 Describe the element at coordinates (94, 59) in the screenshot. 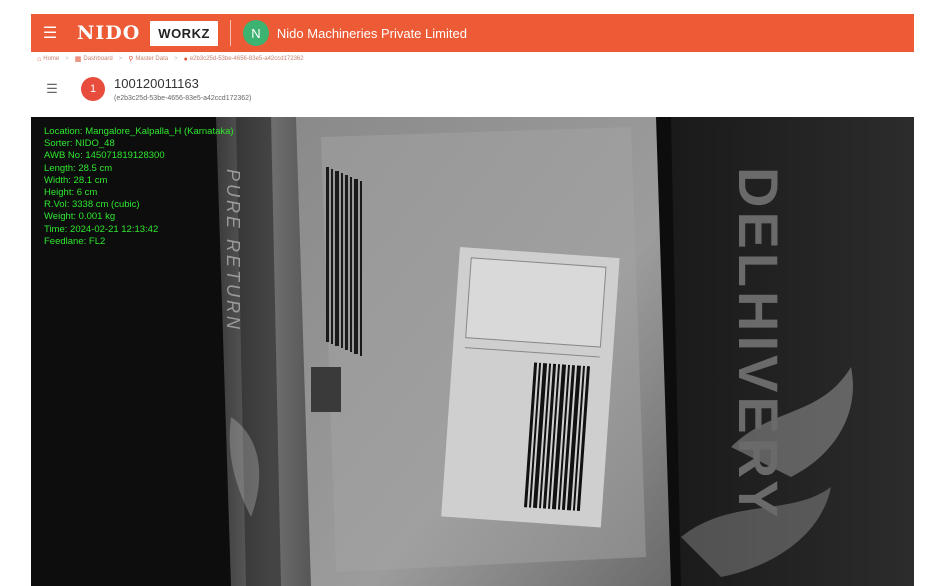

I see `breadcrumb-dashboard: ▦ Dashboard` at that location.